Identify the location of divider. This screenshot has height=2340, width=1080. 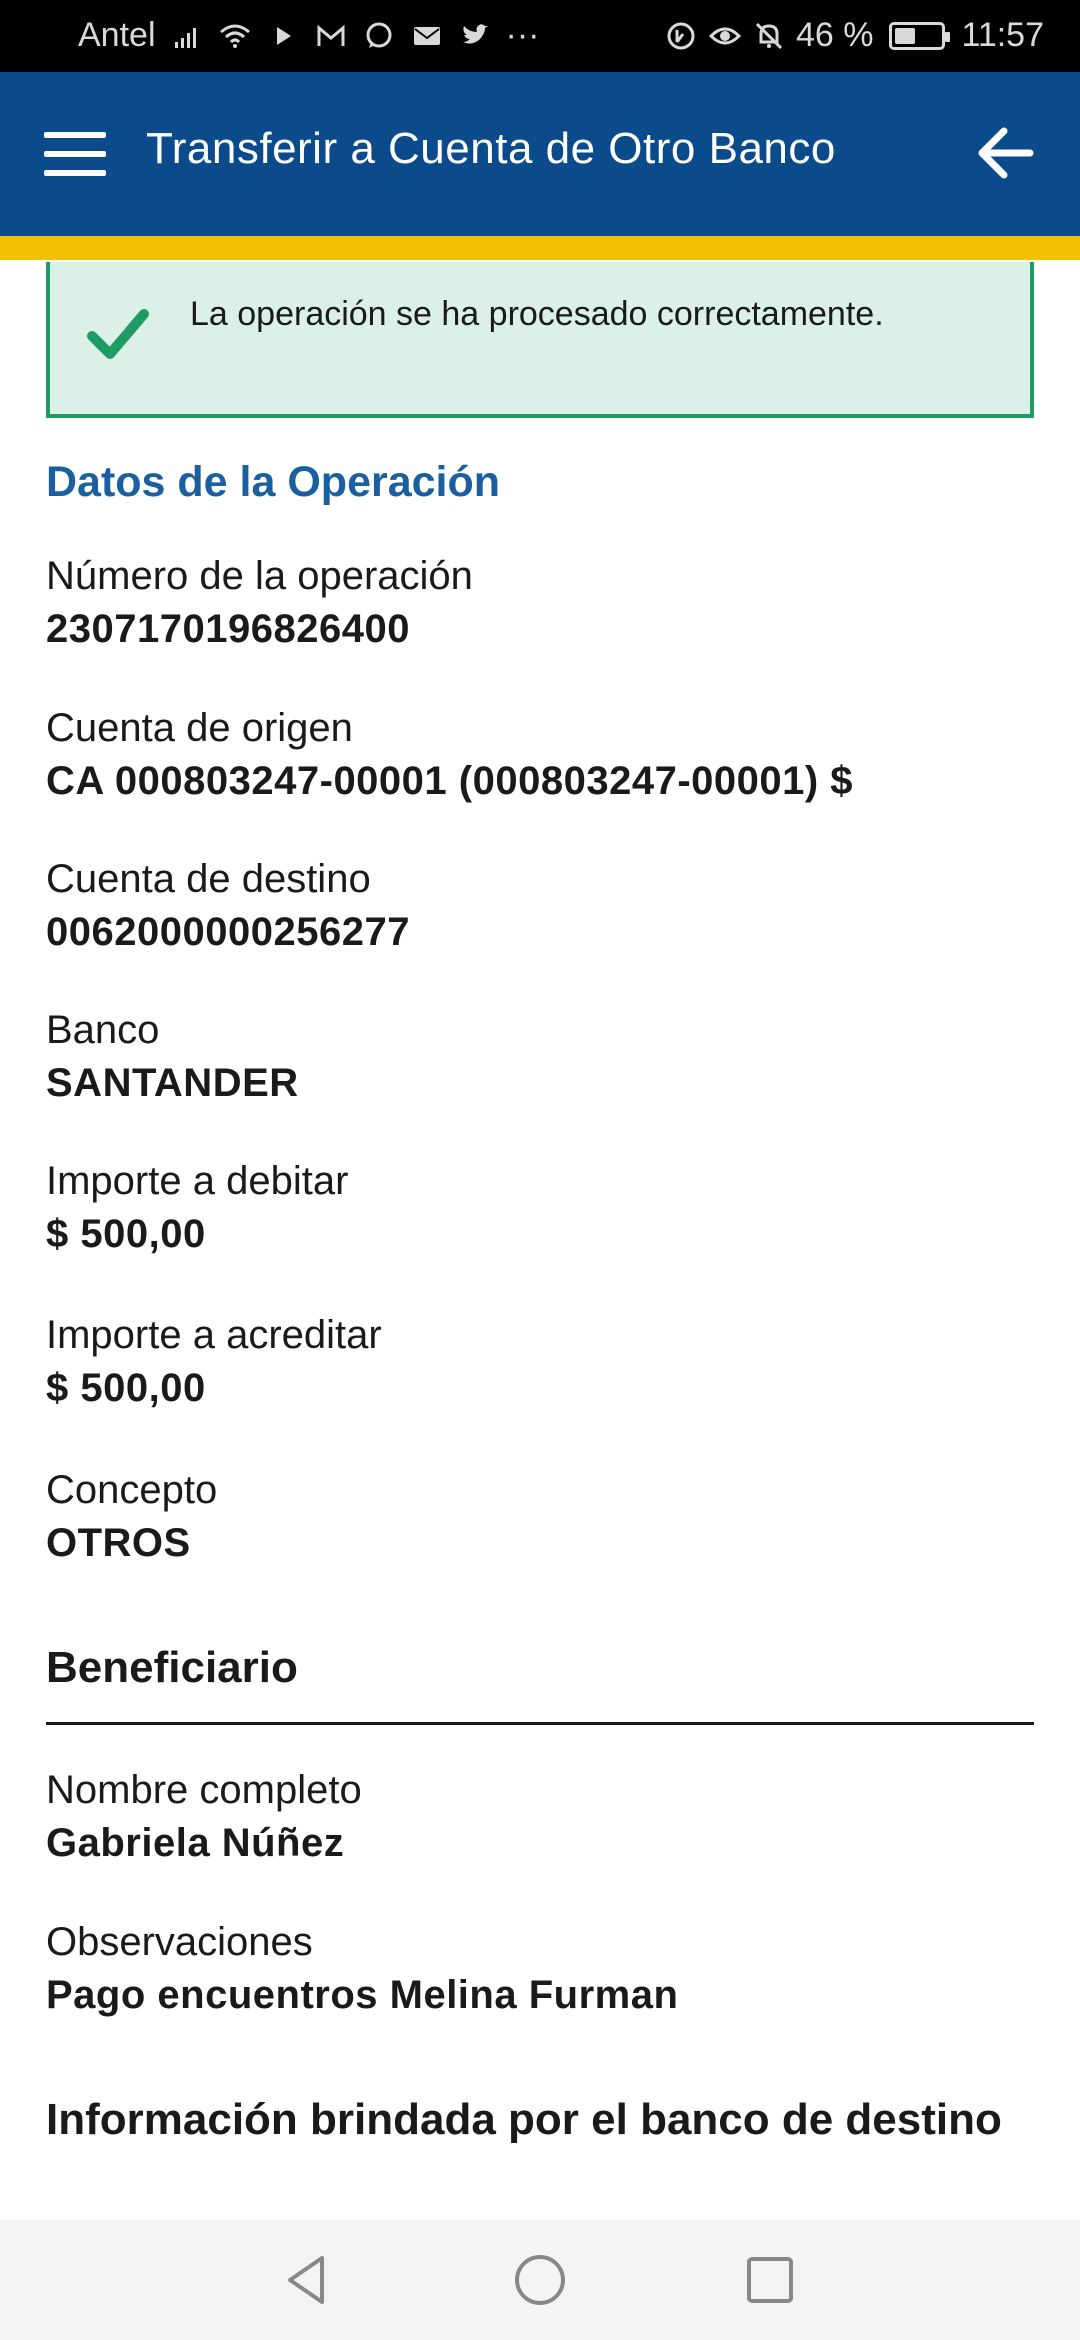
(540, 1723).